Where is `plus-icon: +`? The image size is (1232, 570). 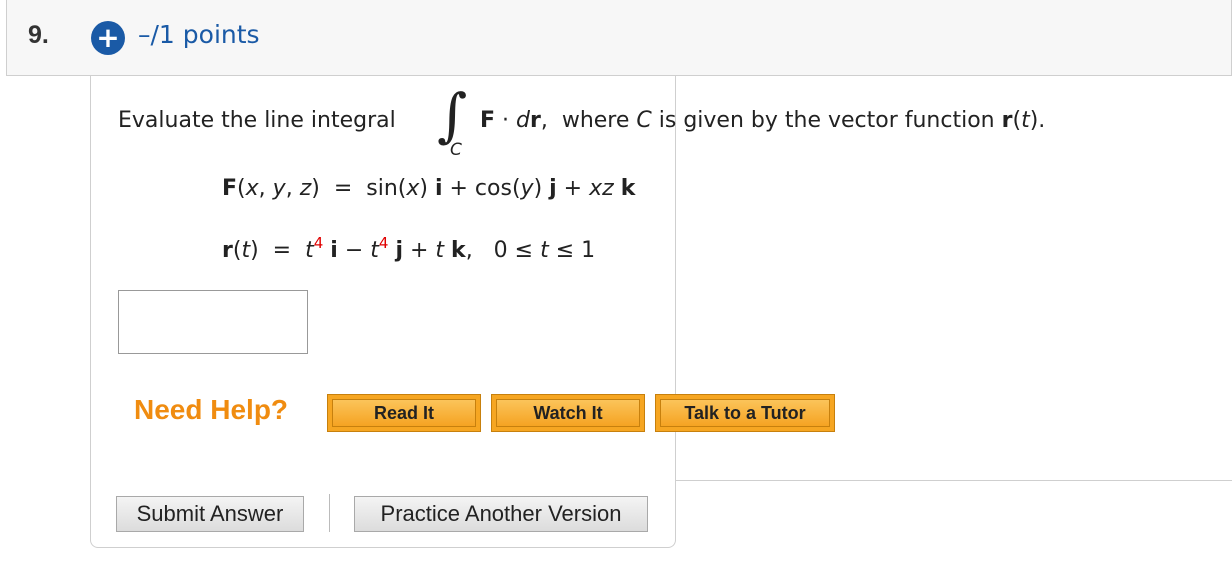 plus-icon: + is located at coordinates (108, 38).